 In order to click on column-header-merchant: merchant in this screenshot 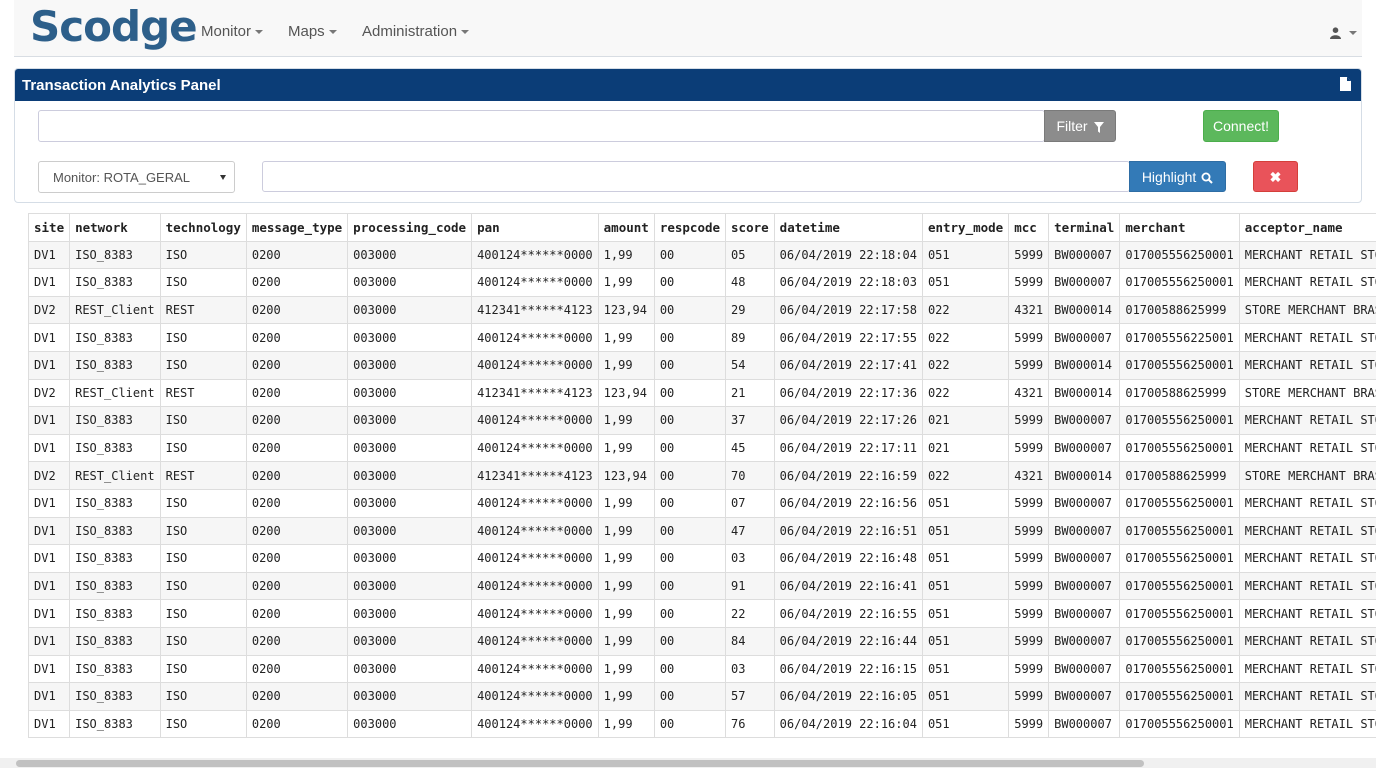, I will do `click(1179, 227)`.